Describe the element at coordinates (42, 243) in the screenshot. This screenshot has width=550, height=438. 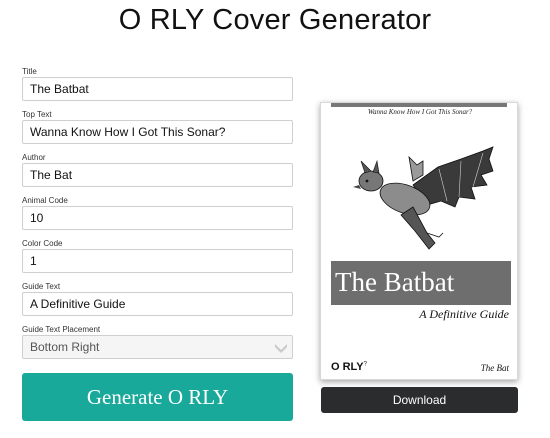
I see `color-code-label: Color Code` at that location.